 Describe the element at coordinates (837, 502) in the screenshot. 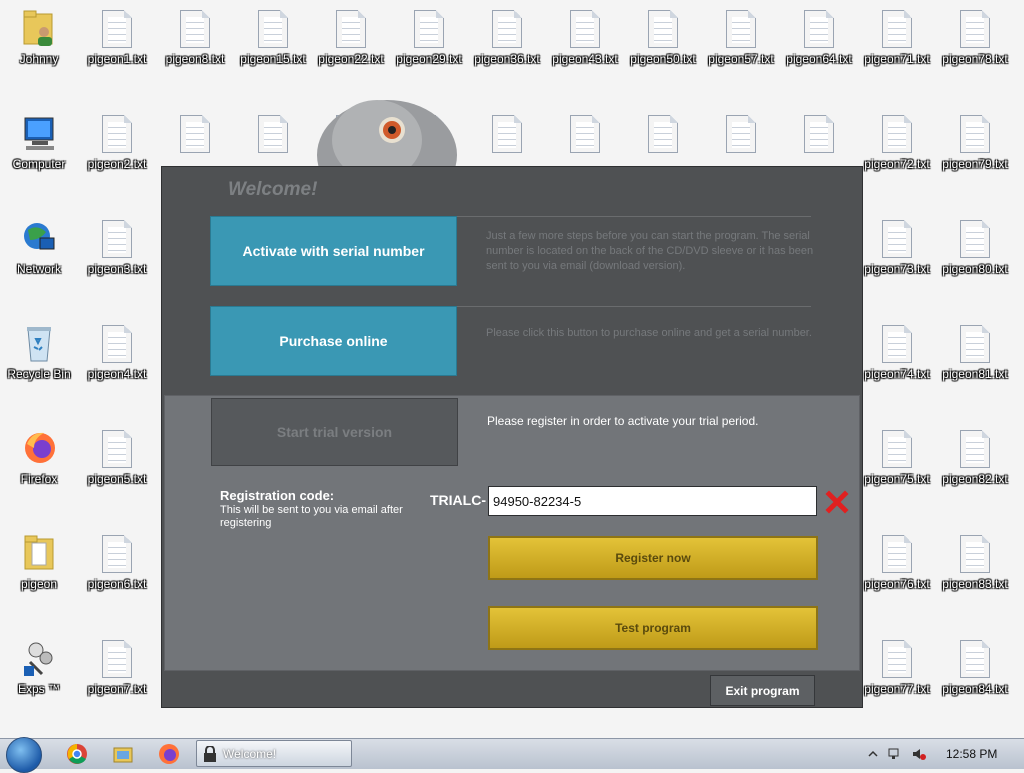

I see `clear-code-icon` at that location.